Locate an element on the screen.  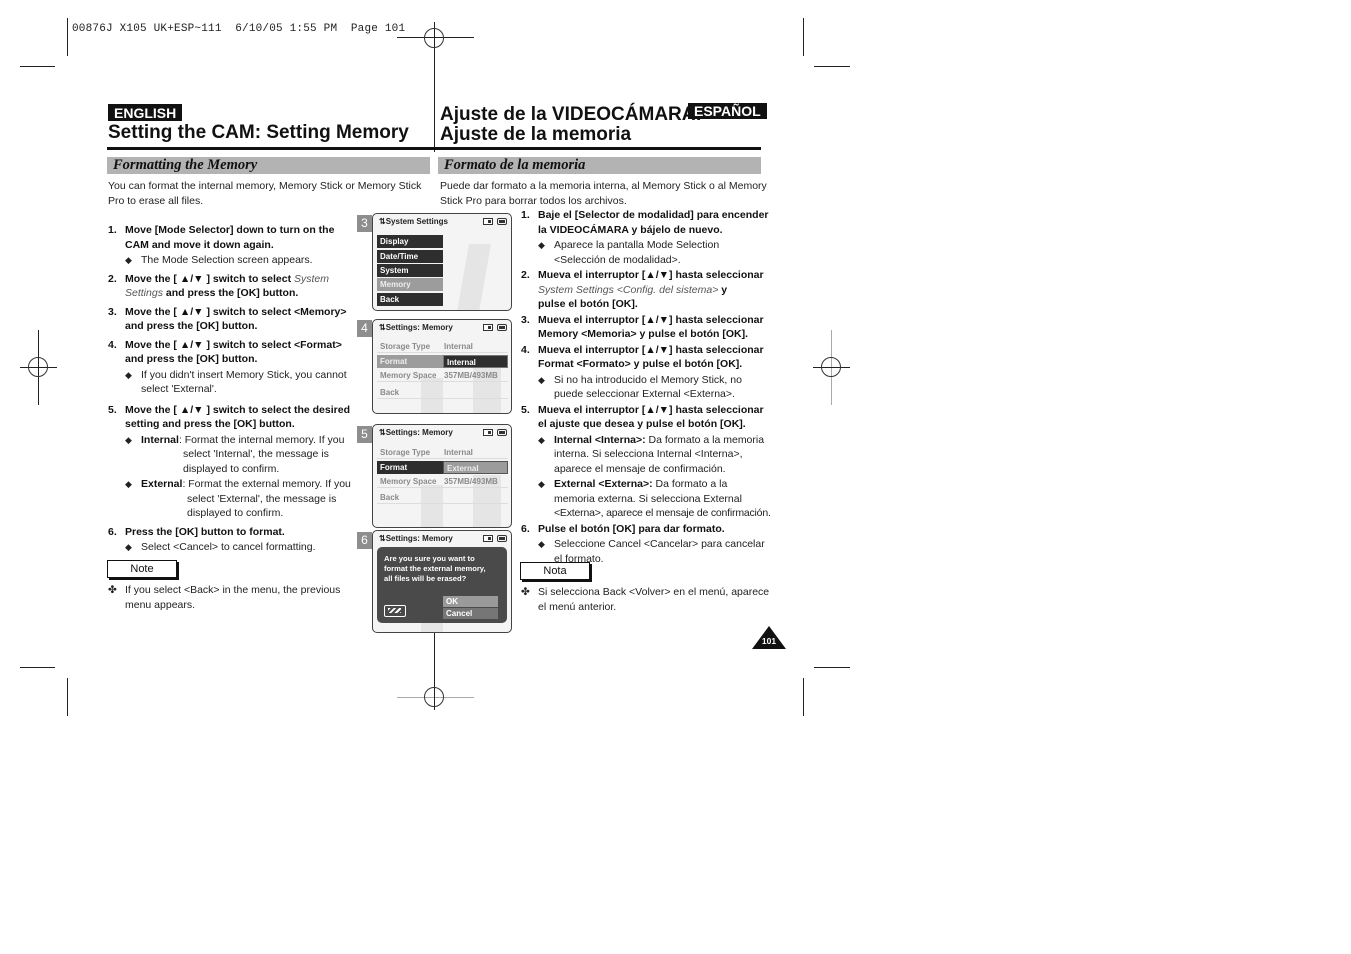
spanish-badge-text: ESPAÑOL is located at coordinates (727, 111).